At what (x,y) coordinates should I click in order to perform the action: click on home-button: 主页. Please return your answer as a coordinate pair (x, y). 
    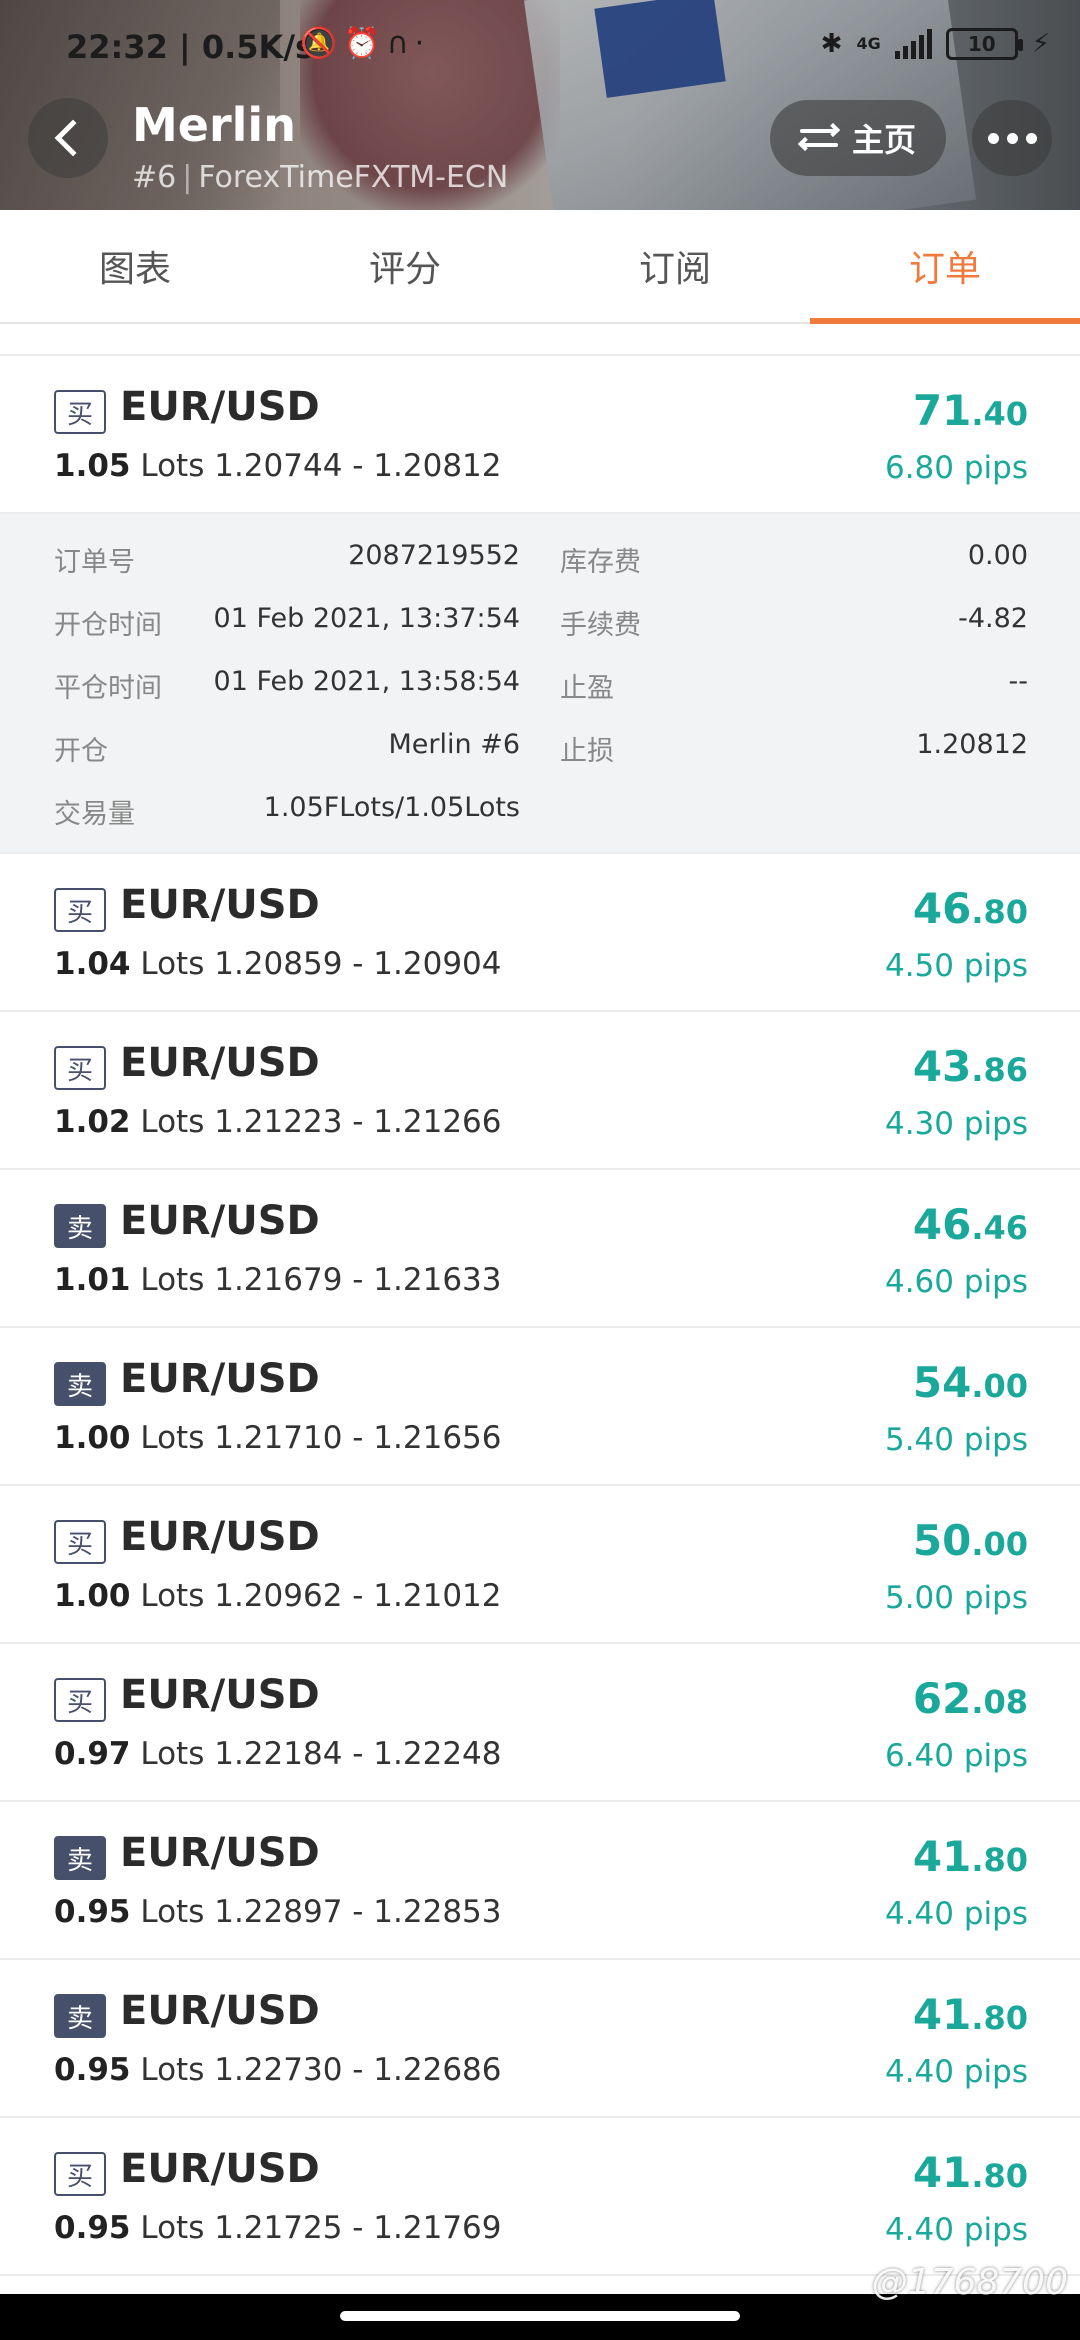
    Looking at the image, I should click on (858, 138).